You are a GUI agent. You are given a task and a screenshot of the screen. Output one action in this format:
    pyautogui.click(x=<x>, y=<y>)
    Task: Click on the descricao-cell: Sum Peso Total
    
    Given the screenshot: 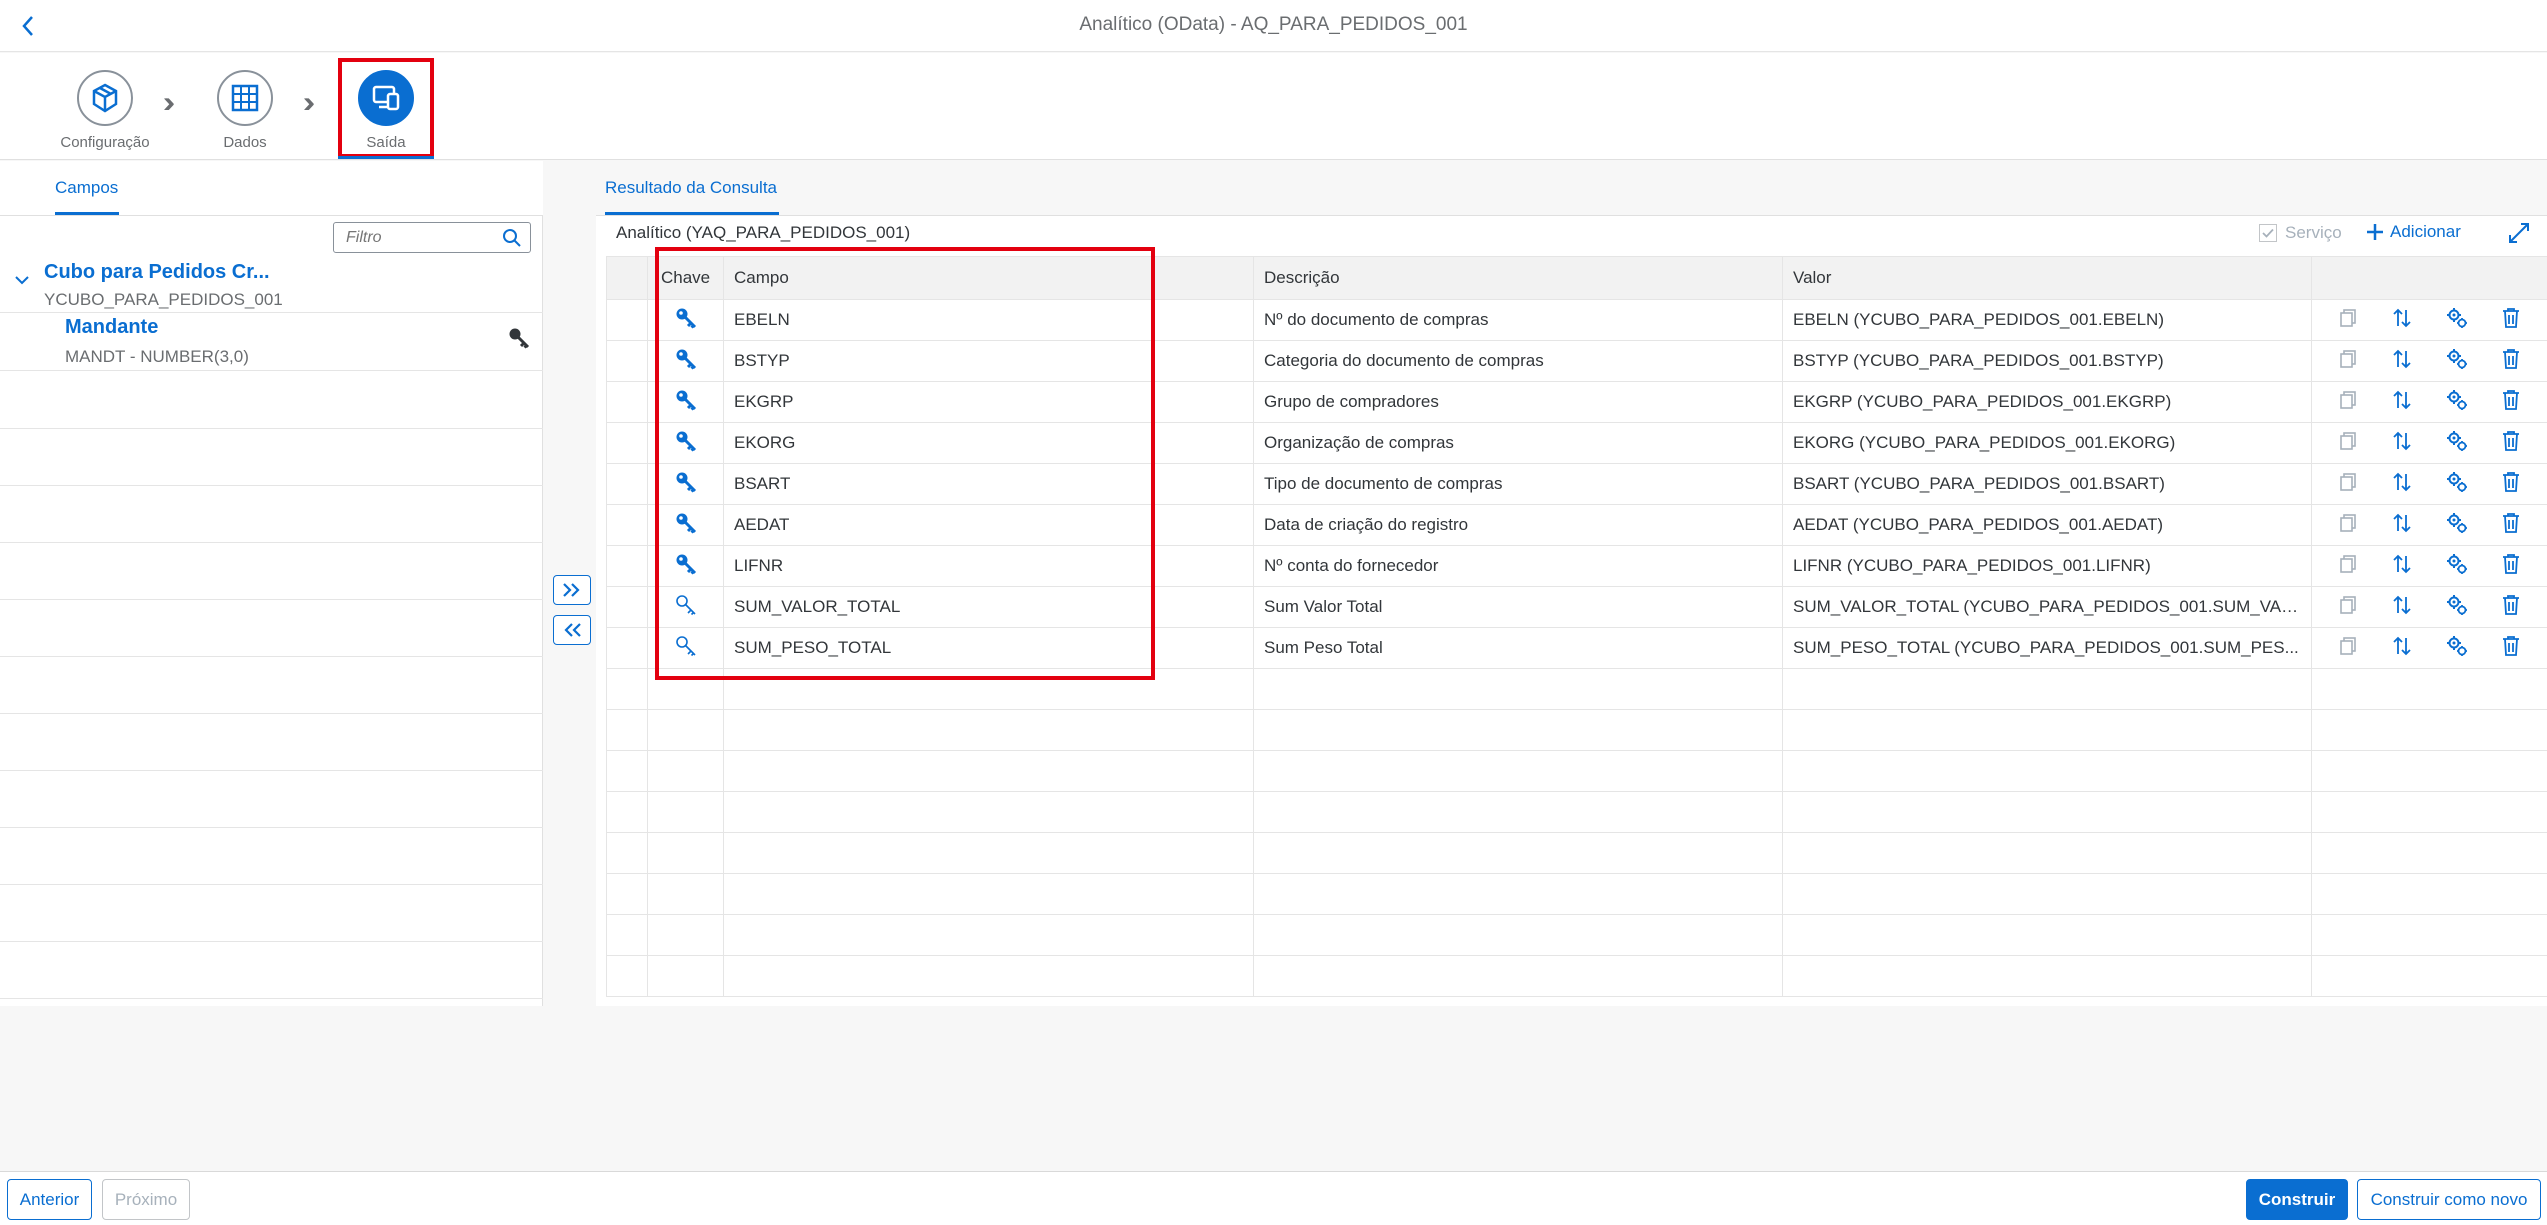 What is the action you would take?
    pyautogui.click(x=1518, y=648)
    